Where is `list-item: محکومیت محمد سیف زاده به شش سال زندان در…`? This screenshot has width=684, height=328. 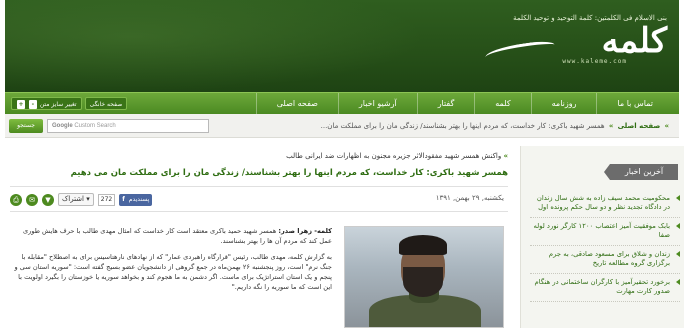
list-item: محکومیت محمد سیف زاده به شش سال زندان در… is located at coordinates (605, 204).